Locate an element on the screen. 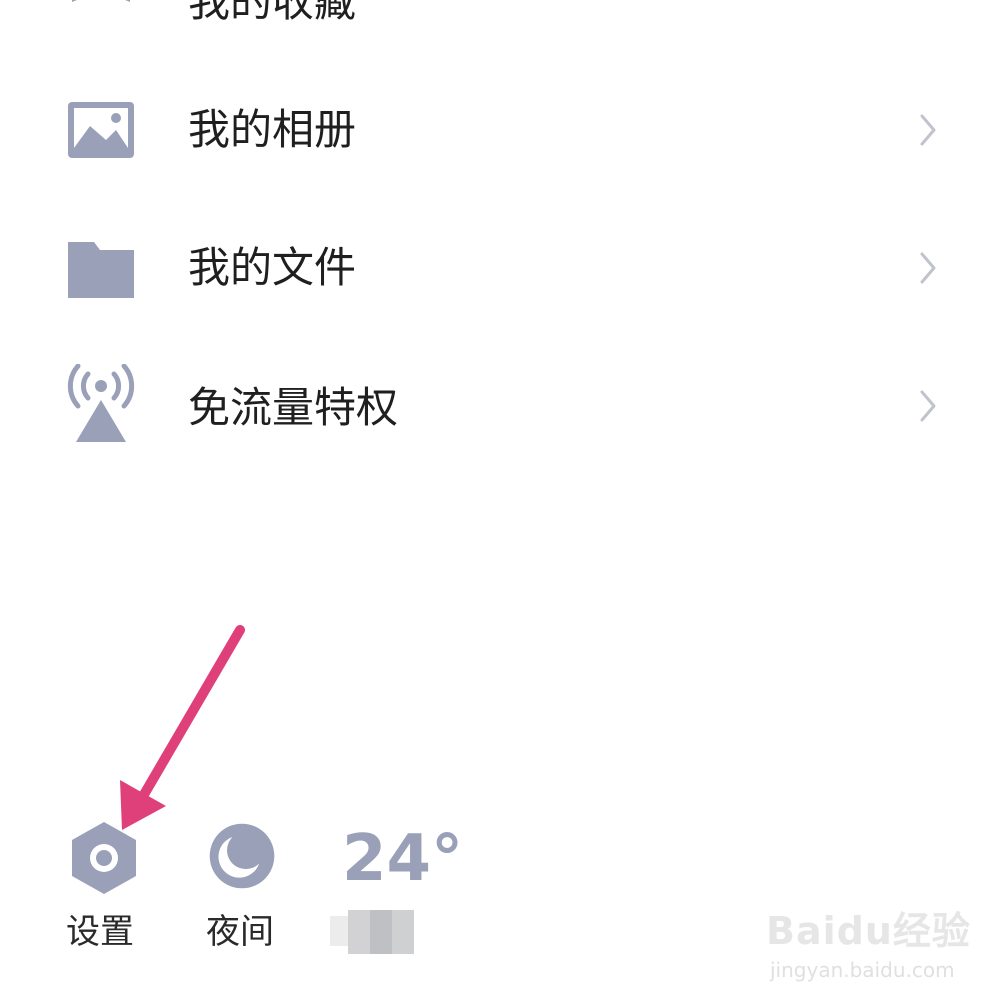  menu-item-label: 我的相册 is located at coordinates (272, 129).